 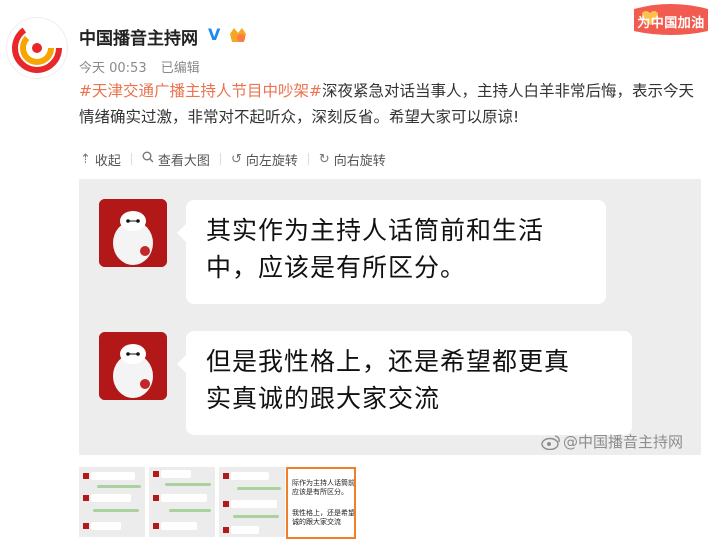 What do you see at coordinates (321, 503) in the screenshot?
I see `thumbnail-active: 际作为主持人话筒前和 应该是有所区分。 我性格上，还是希望 诚的跟大家交流` at bounding box center [321, 503].